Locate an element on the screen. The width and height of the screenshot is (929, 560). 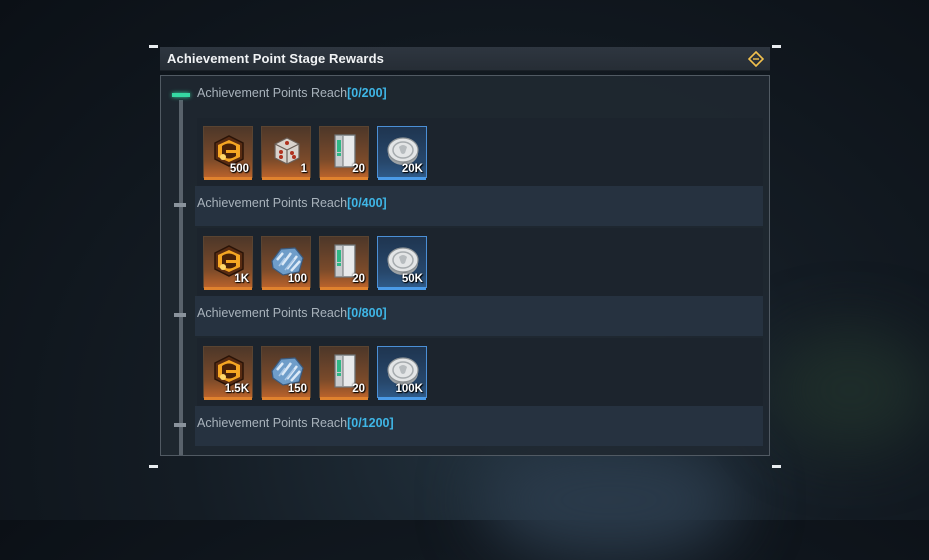
stage-requirement: Achievement Points Reach[0/800] is located at coordinates (292, 315).